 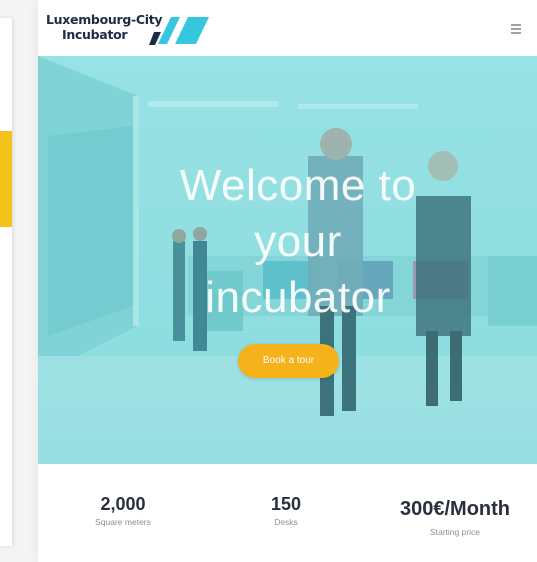 I want to click on hero-title-line-1: Welcome to, so click(x=298, y=185).